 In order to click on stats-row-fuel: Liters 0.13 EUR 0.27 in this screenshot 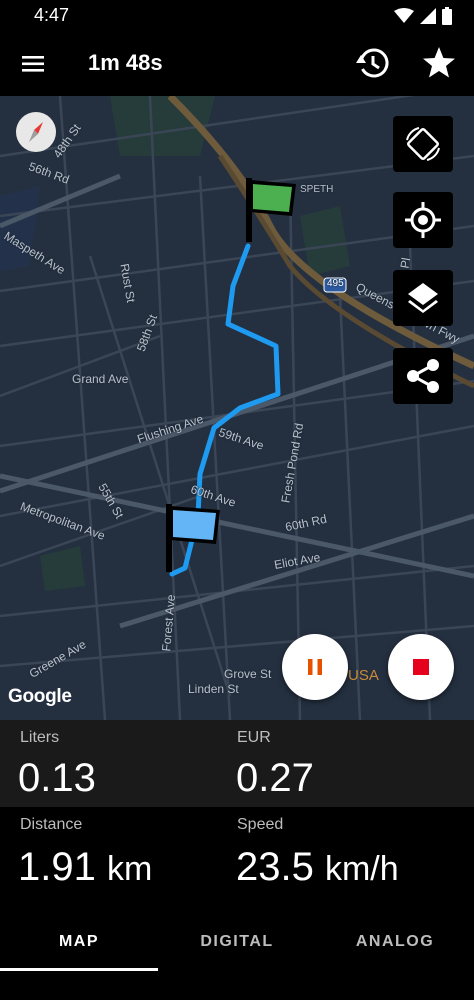, I will do `click(237, 763)`.